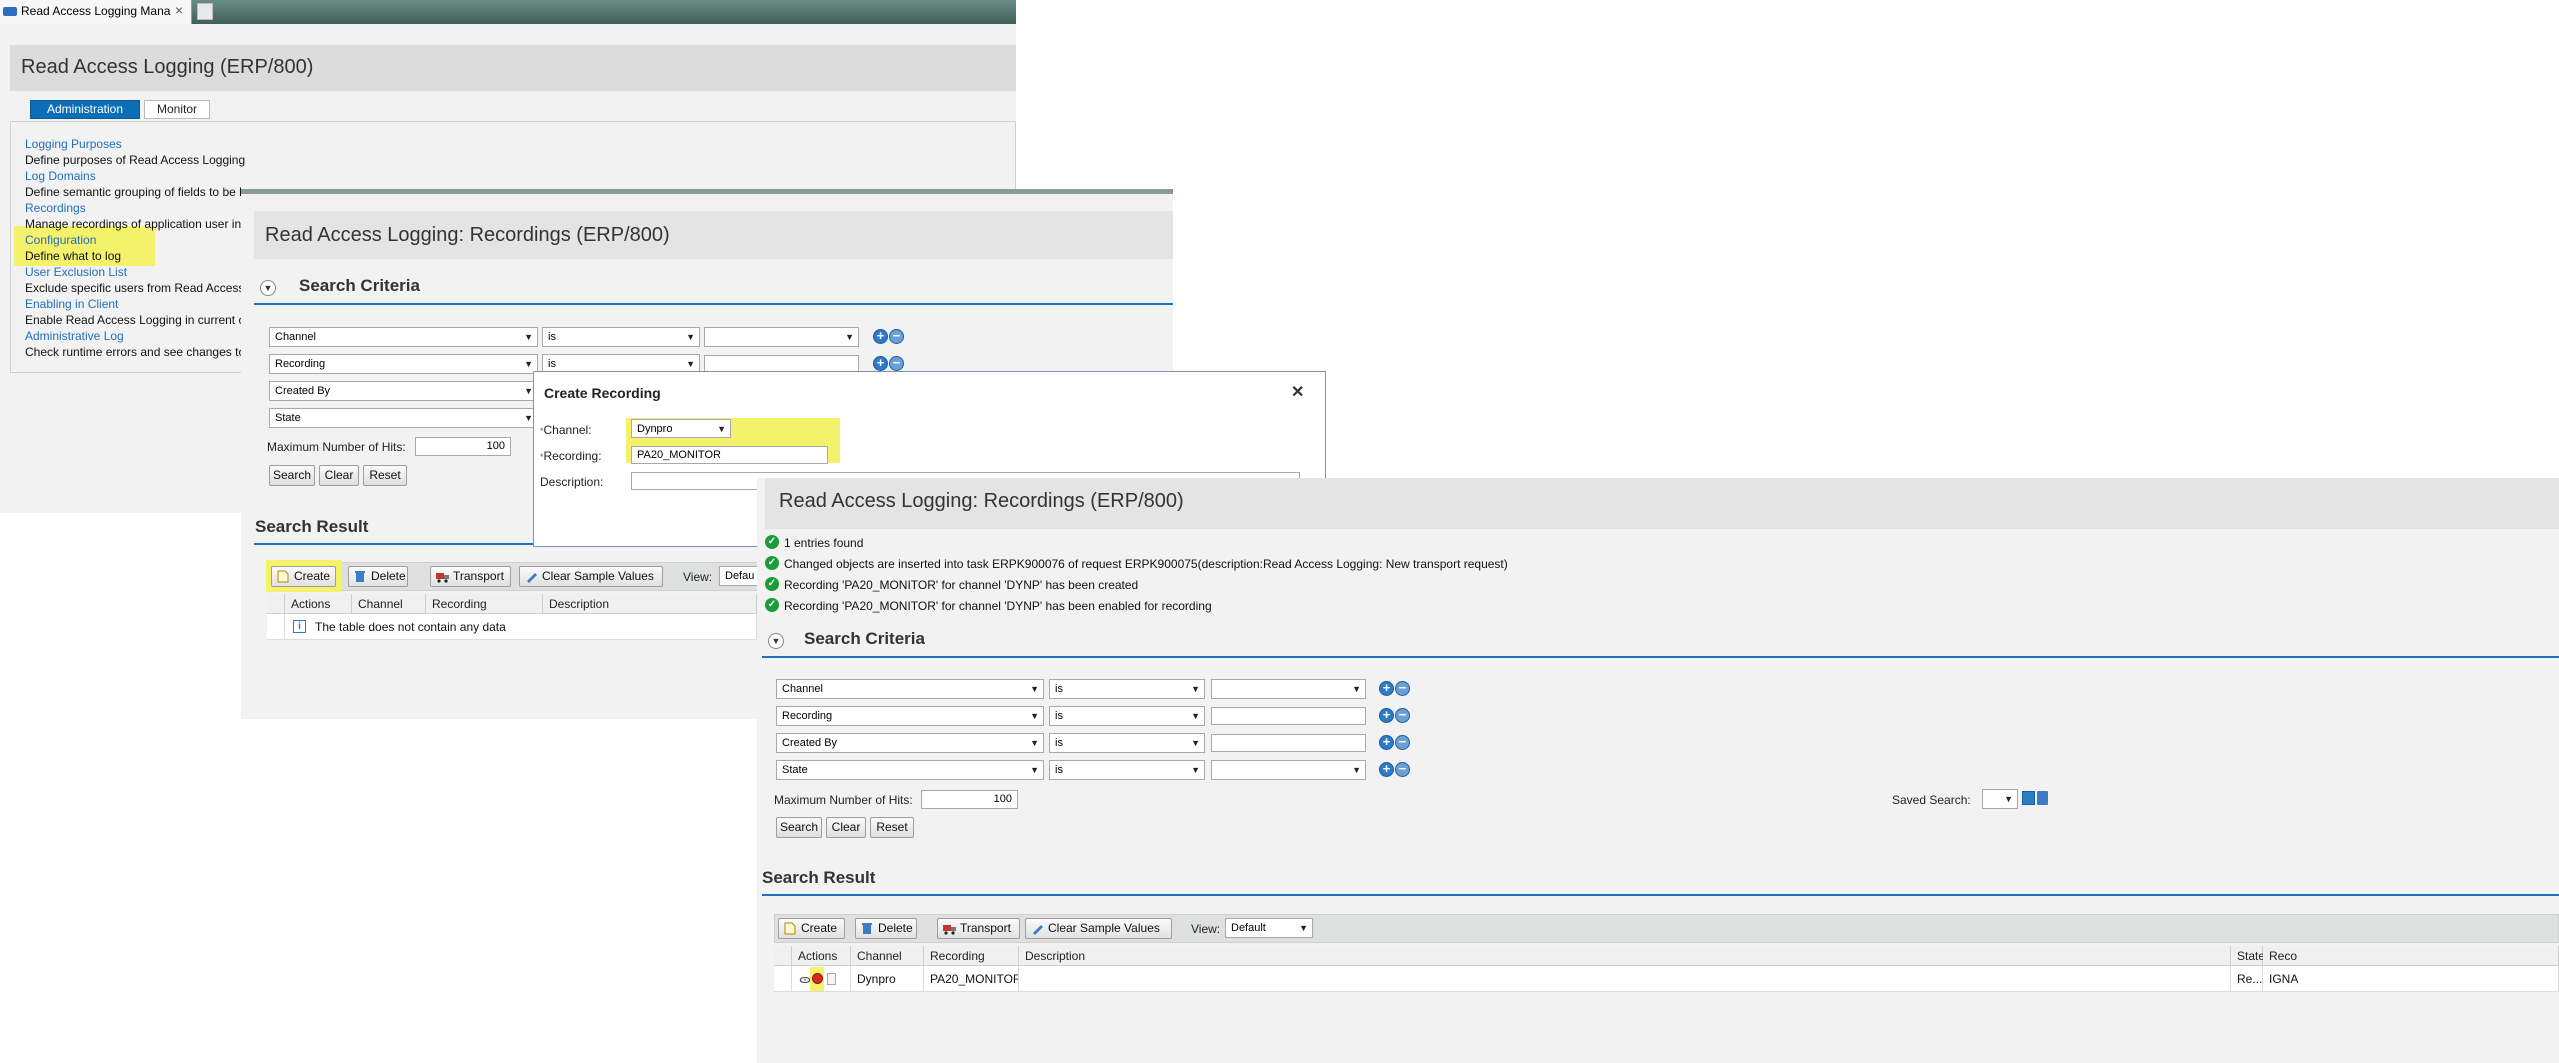 Image resolution: width=2559 pixels, height=1063 pixels. I want to click on copy-icon, so click(831, 979).